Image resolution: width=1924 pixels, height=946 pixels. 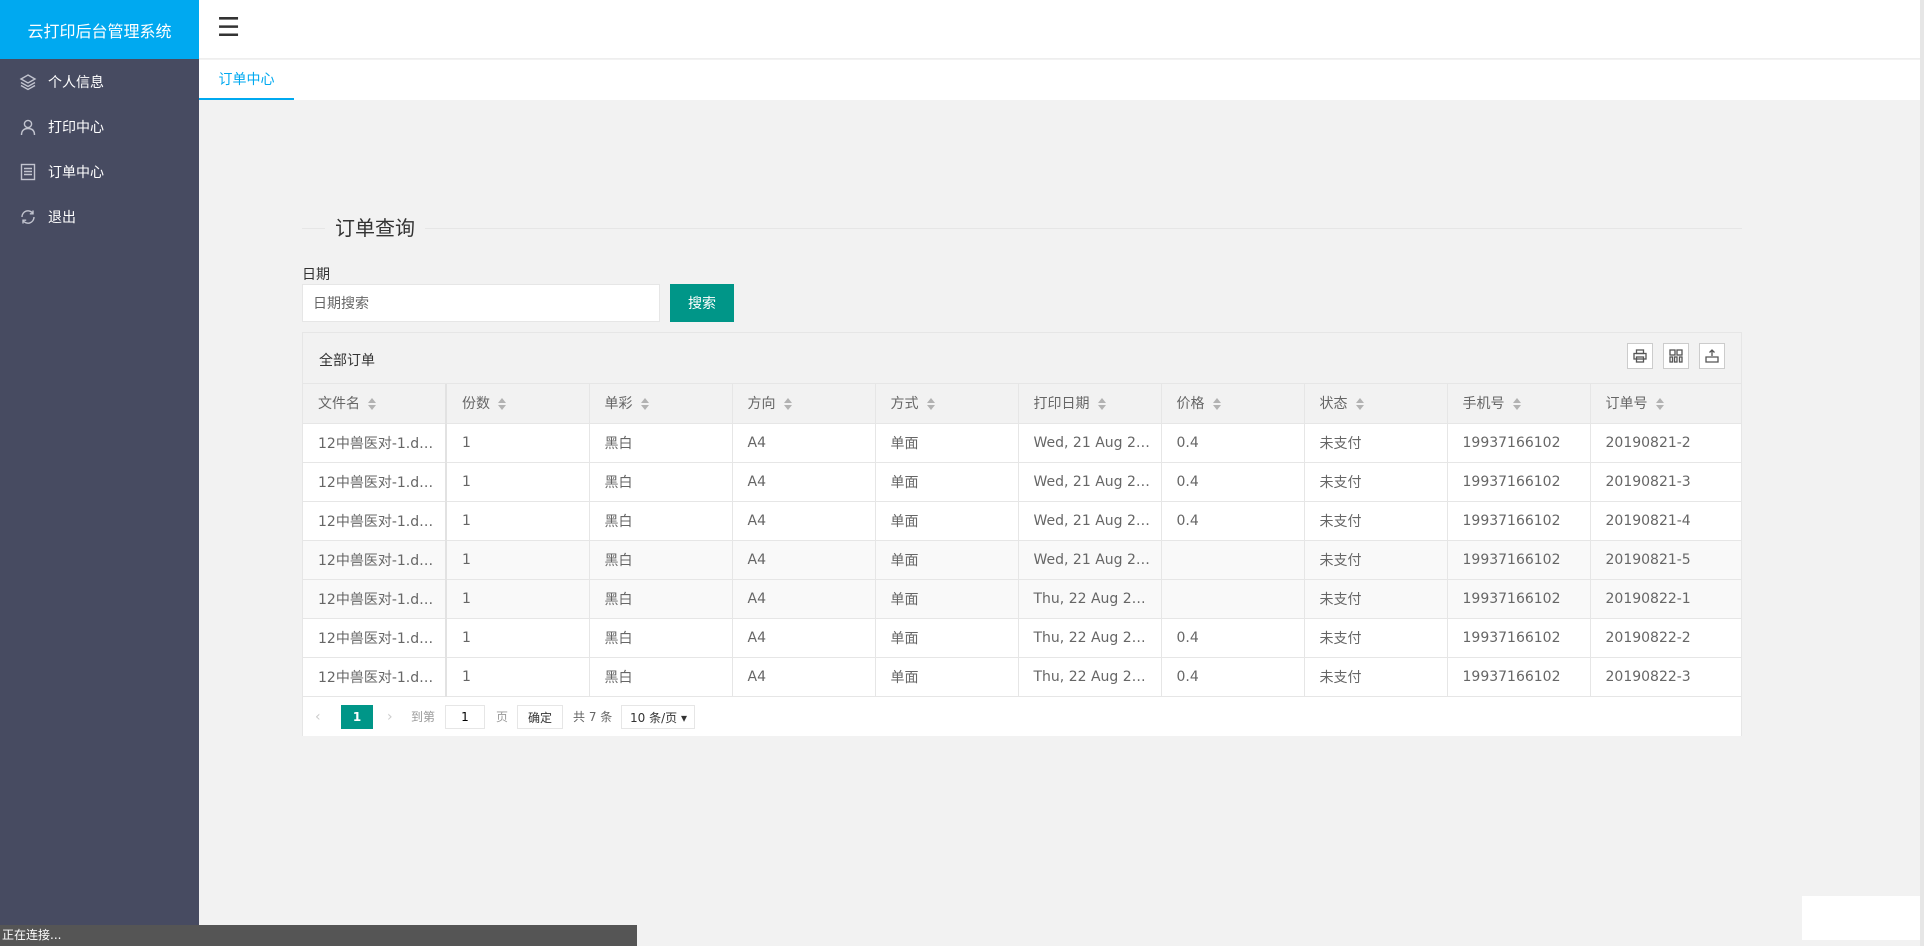 I want to click on columns-filter-button, so click(x=1676, y=356).